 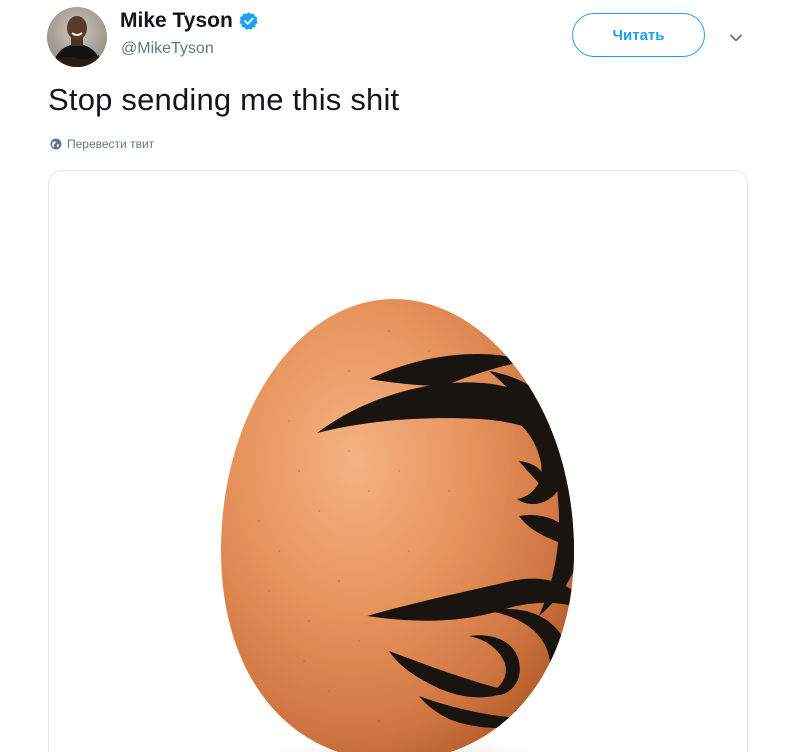 What do you see at coordinates (56, 144) in the screenshot?
I see `globe-icon` at bounding box center [56, 144].